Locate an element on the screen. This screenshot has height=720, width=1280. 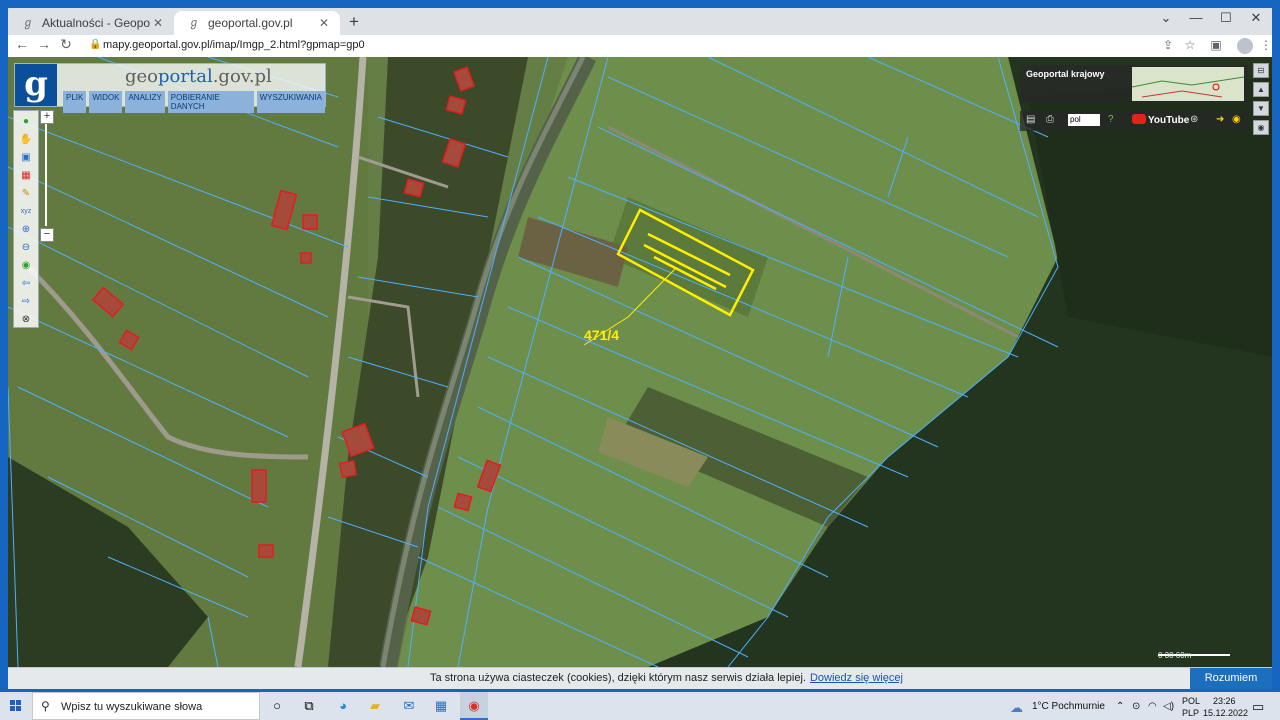
toggle-panel-icon: ⊟ is located at coordinates (1261, 70).